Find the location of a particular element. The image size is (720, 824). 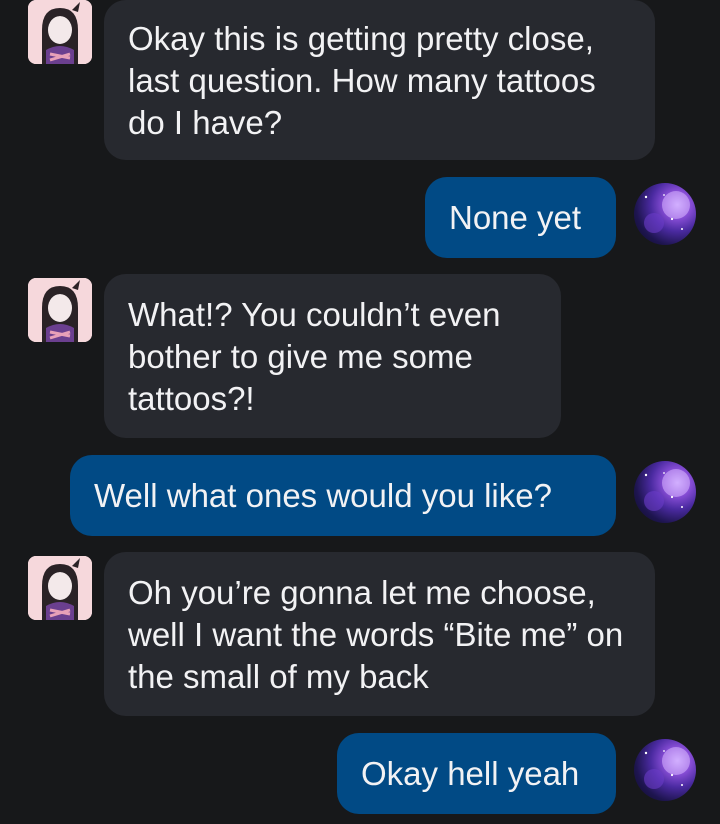

message-text: Okay hell yeah is located at coordinates (470, 773).